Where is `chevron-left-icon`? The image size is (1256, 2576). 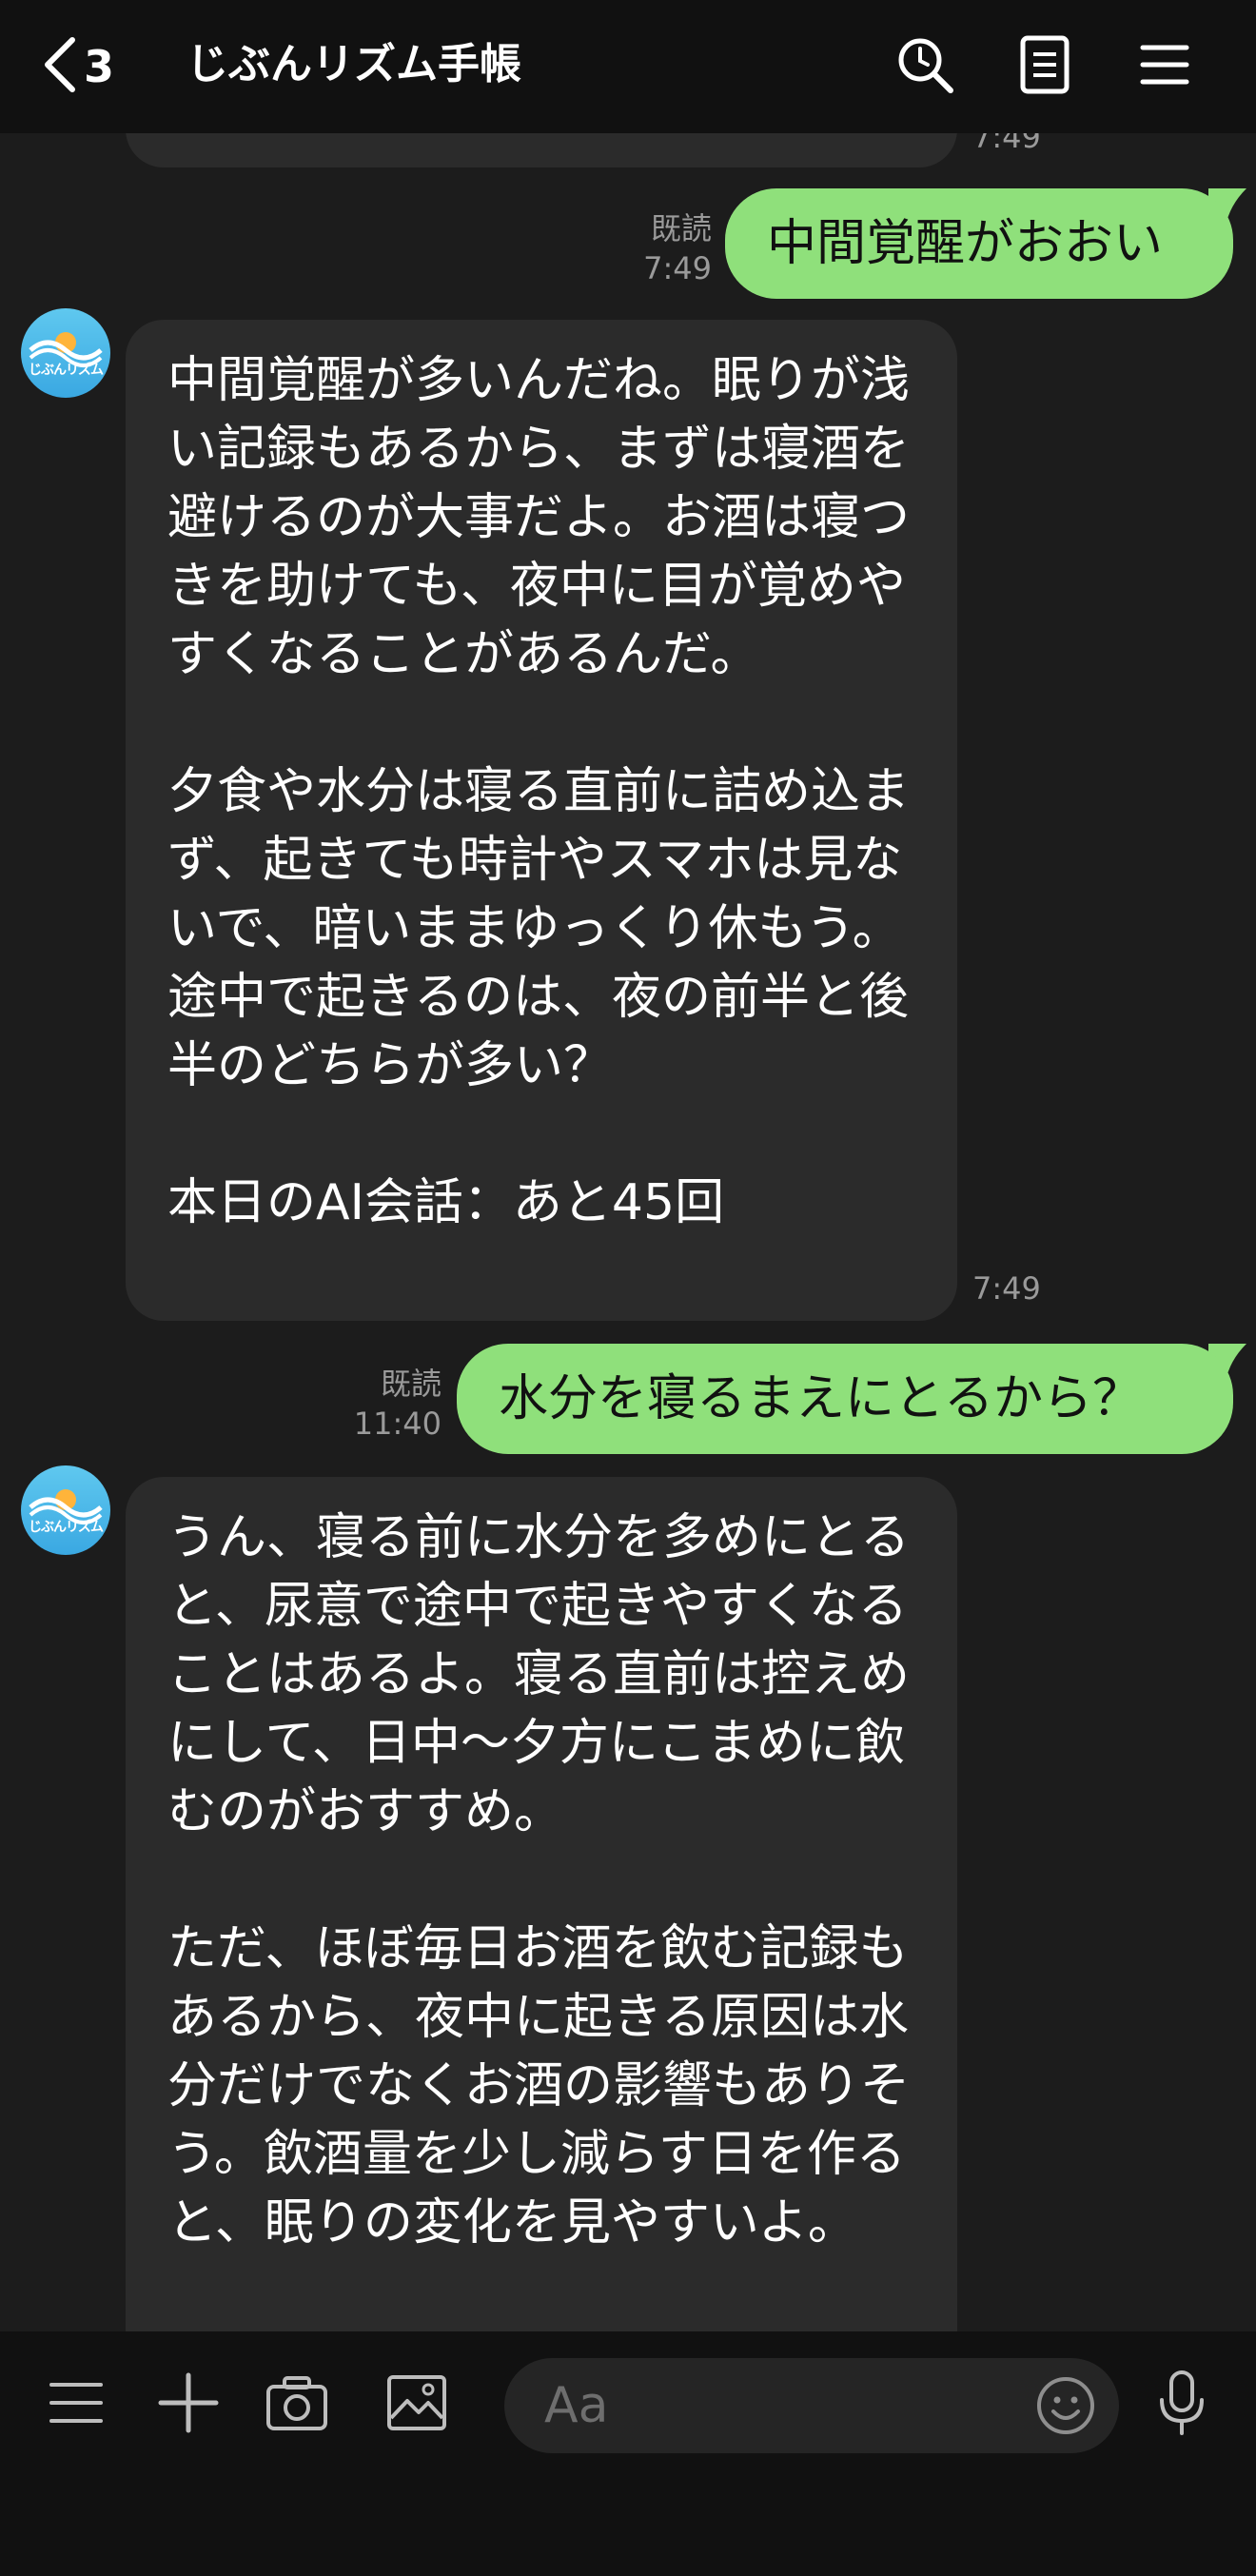
chevron-left-icon is located at coordinates (59, 66).